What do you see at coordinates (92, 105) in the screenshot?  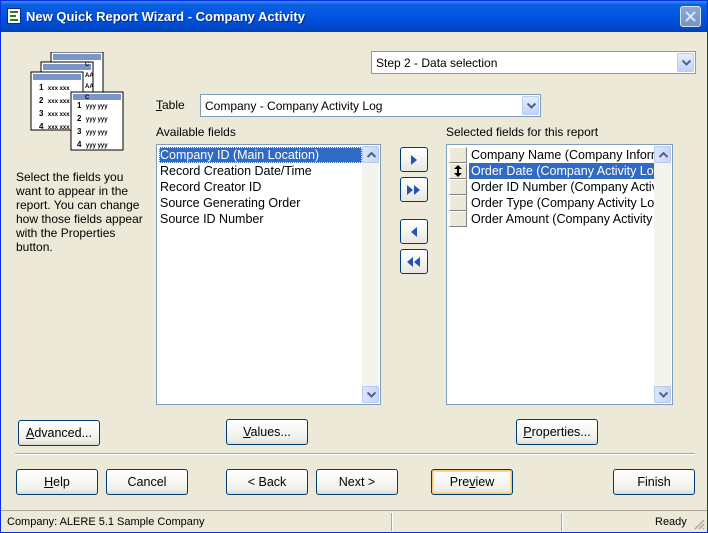 I see `logo-row: 1 yyy yyy` at bounding box center [92, 105].